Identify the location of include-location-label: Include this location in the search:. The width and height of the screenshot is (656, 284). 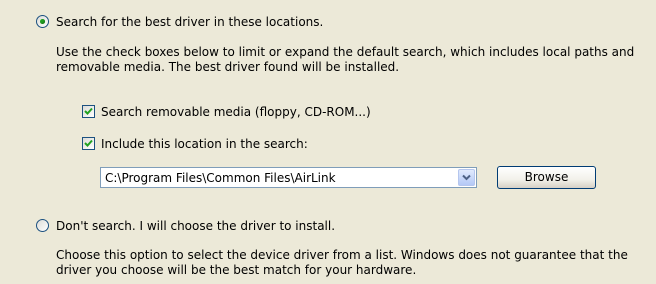
(204, 144).